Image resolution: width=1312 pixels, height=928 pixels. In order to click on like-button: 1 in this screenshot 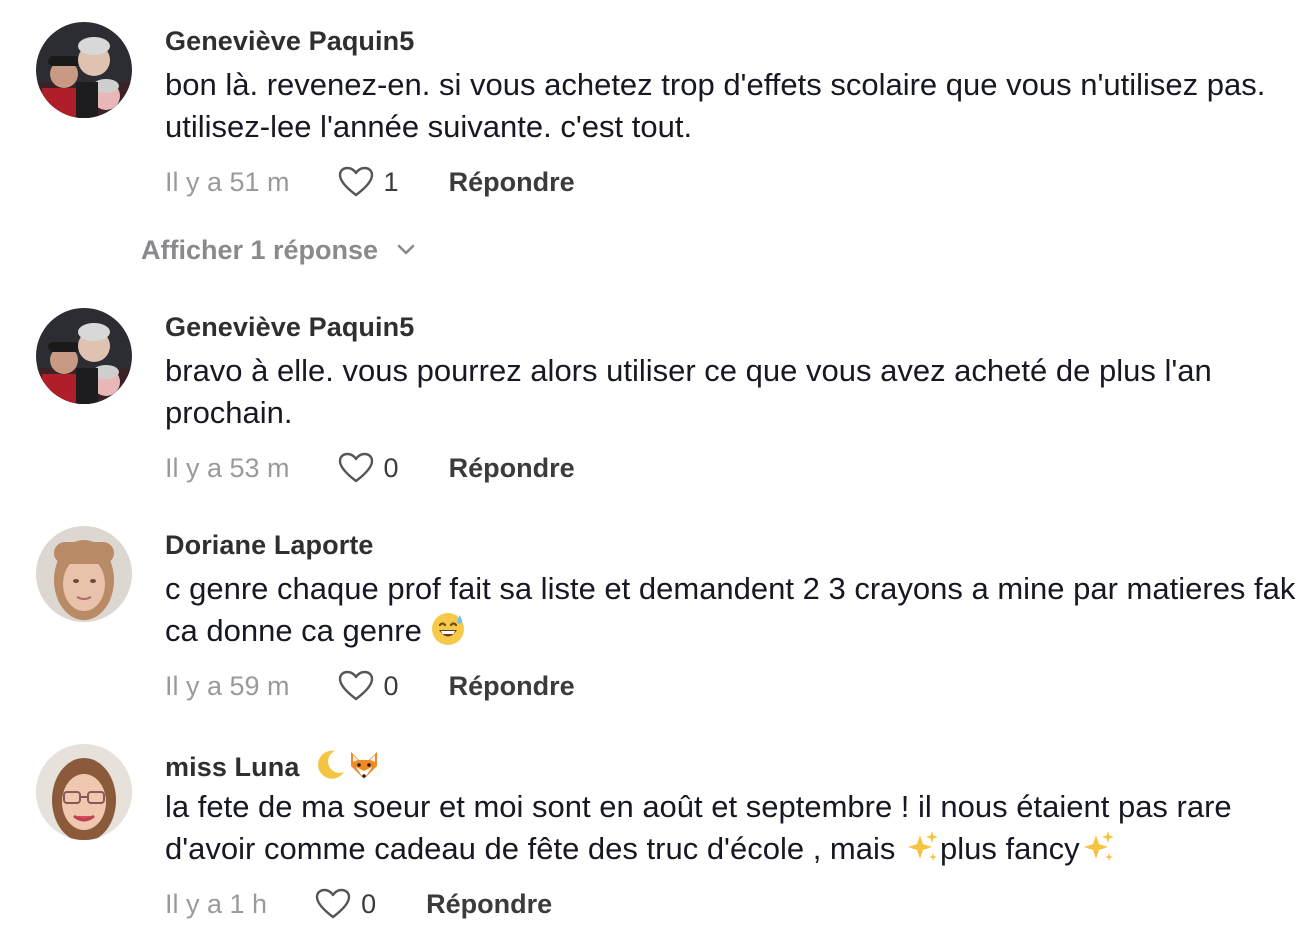, I will do `click(368, 182)`.